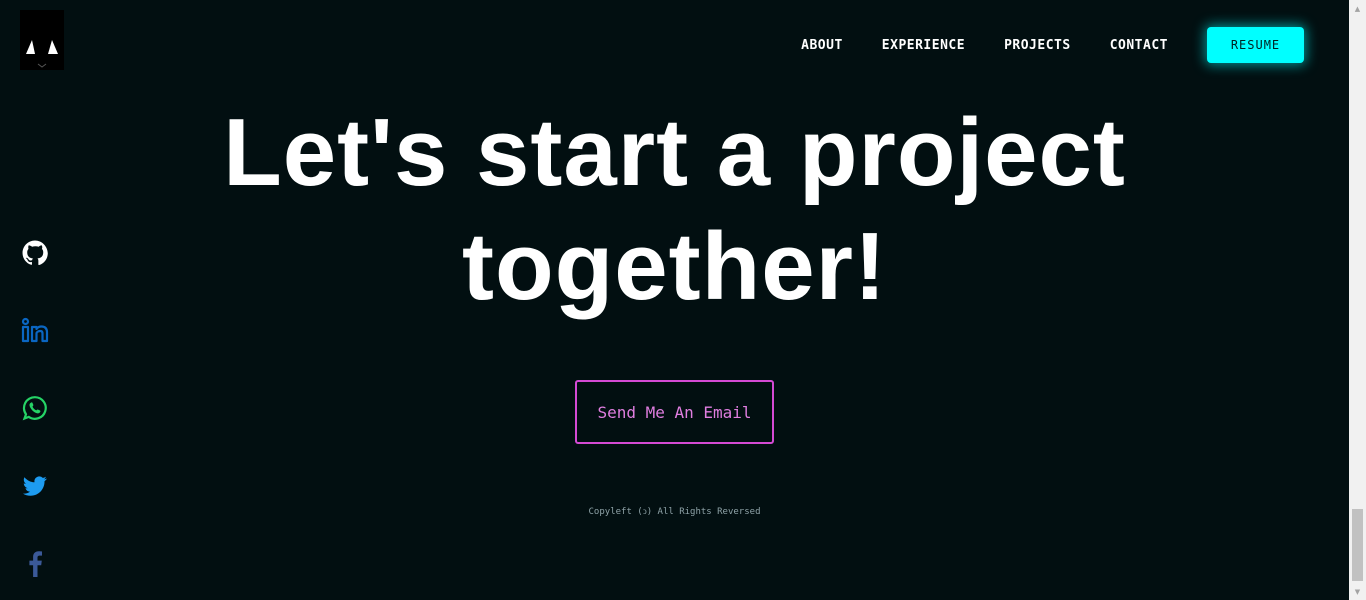  I want to click on nav-projects: PROJECTS, so click(1037, 45).